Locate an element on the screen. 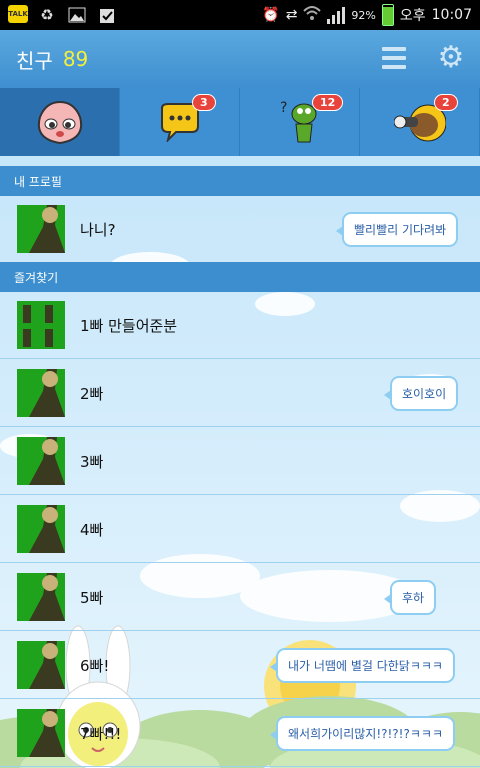 Image resolution: width=480 pixels, height=768 pixels. favorite-row: 7빠!!! 왜서희가이리많지!?!?!?ㅋㅋㅋ is located at coordinates (240, 733).